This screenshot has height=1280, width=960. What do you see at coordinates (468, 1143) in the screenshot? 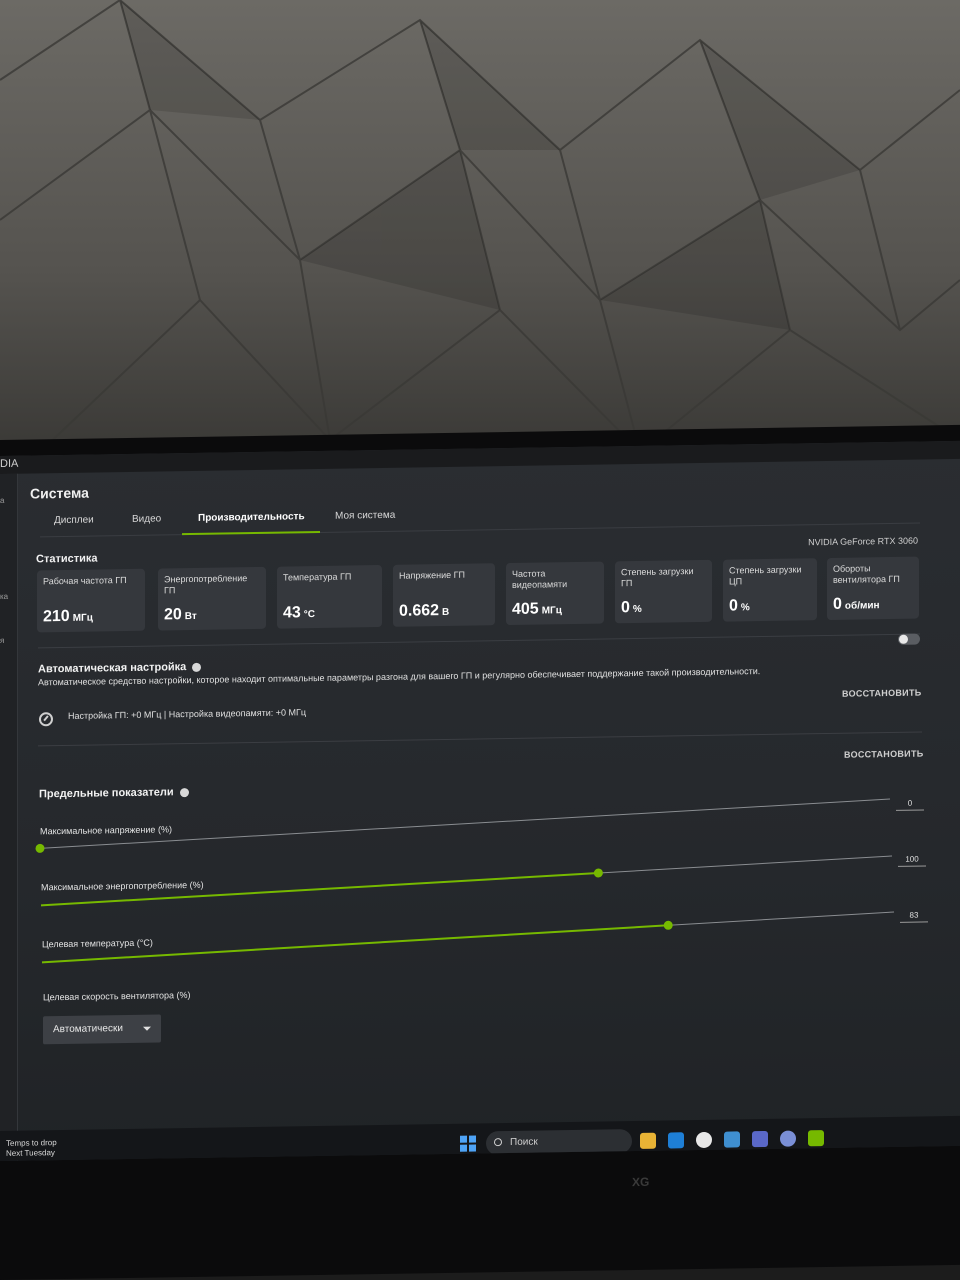
I see `windows-start-icon` at bounding box center [468, 1143].